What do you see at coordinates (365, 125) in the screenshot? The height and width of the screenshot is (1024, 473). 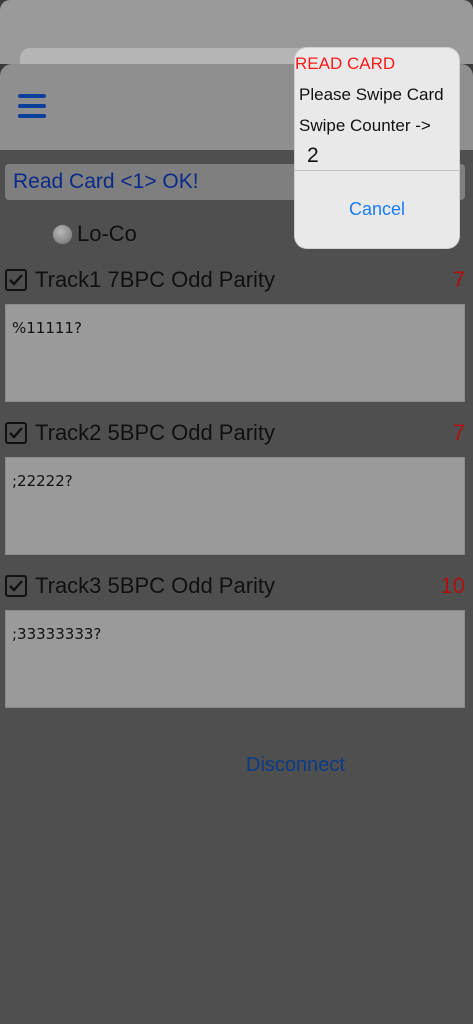 I see `alert-message-line2: Swipe Counter ->` at bounding box center [365, 125].